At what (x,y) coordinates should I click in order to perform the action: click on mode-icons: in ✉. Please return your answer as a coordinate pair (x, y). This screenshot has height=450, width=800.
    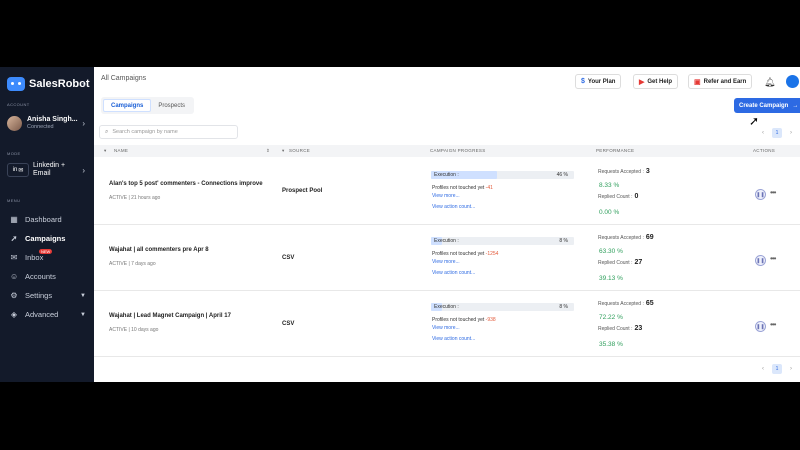
    Looking at the image, I should click on (18, 170).